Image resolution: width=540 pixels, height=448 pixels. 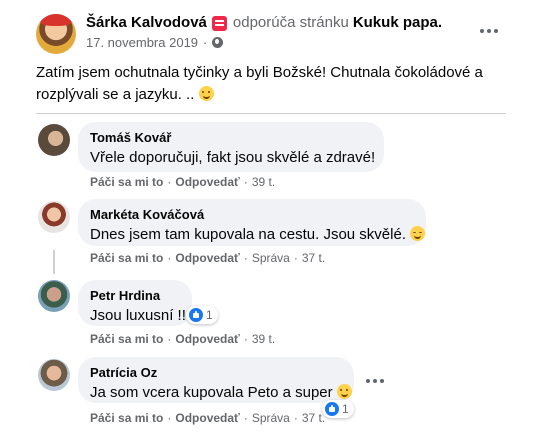 I want to click on author-name: Šárka Kalvodová, so click(x=146, y=22).